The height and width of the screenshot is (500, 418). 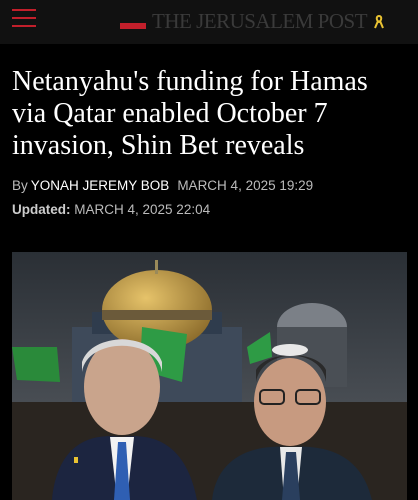 I want to click on updated-date: MARCH 4, 2025 22:04, so click(x=142, y=209).